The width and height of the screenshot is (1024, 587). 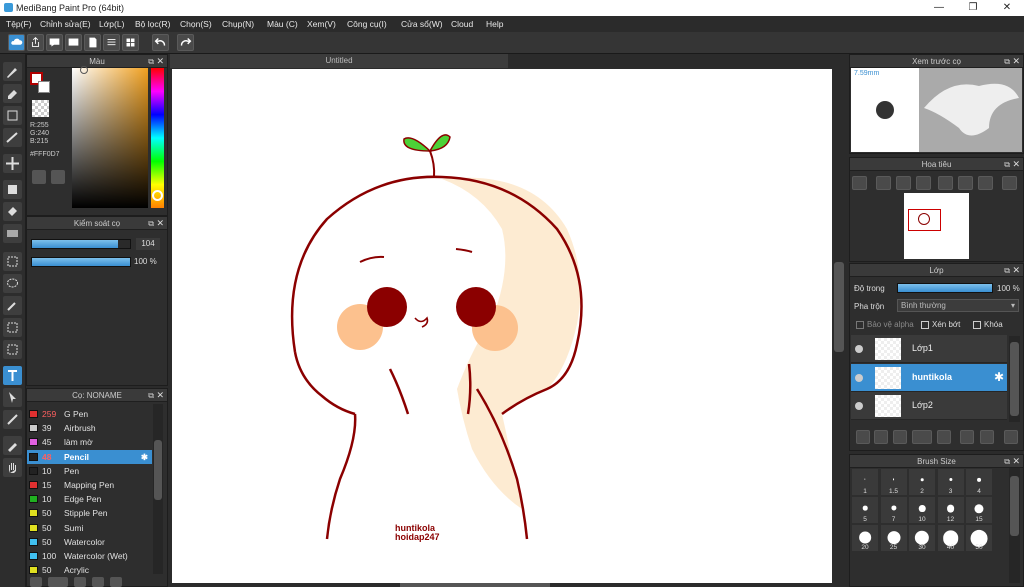 What do you see at coordinates (339, 61) in the screenshot?
I see `document-tab: Untitled` at bounding box center [339, 61].